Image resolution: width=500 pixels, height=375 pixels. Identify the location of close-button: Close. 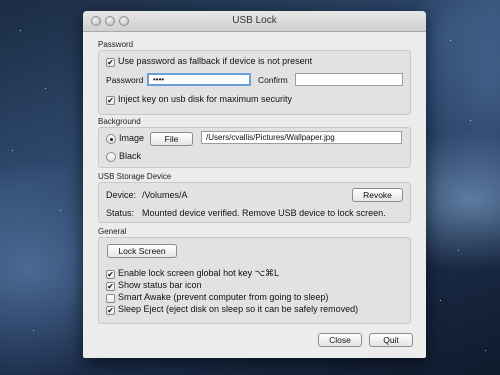
(340, 340).